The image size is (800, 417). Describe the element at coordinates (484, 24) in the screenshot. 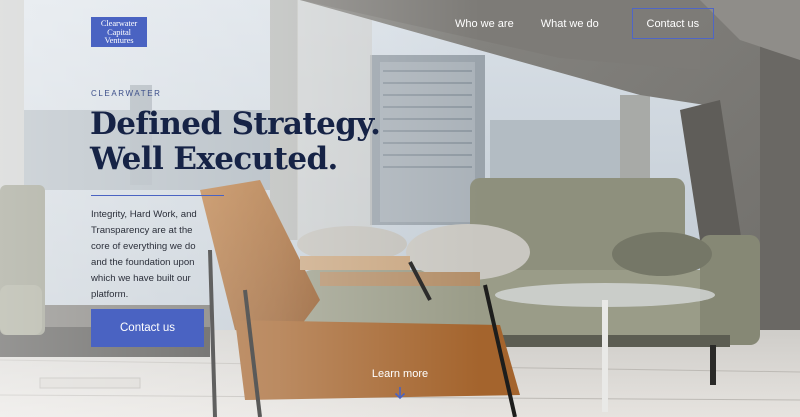

I see `nav-link-who-we-are: Who we are` at that location.